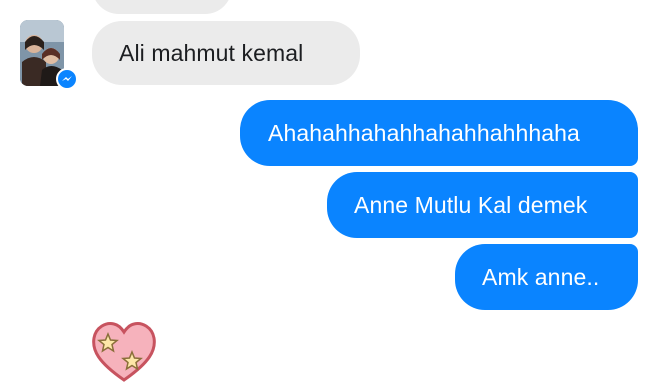  I want to click on outgoing-message-bubble: Anne Mutlu Kal demek, so click(482, 205).